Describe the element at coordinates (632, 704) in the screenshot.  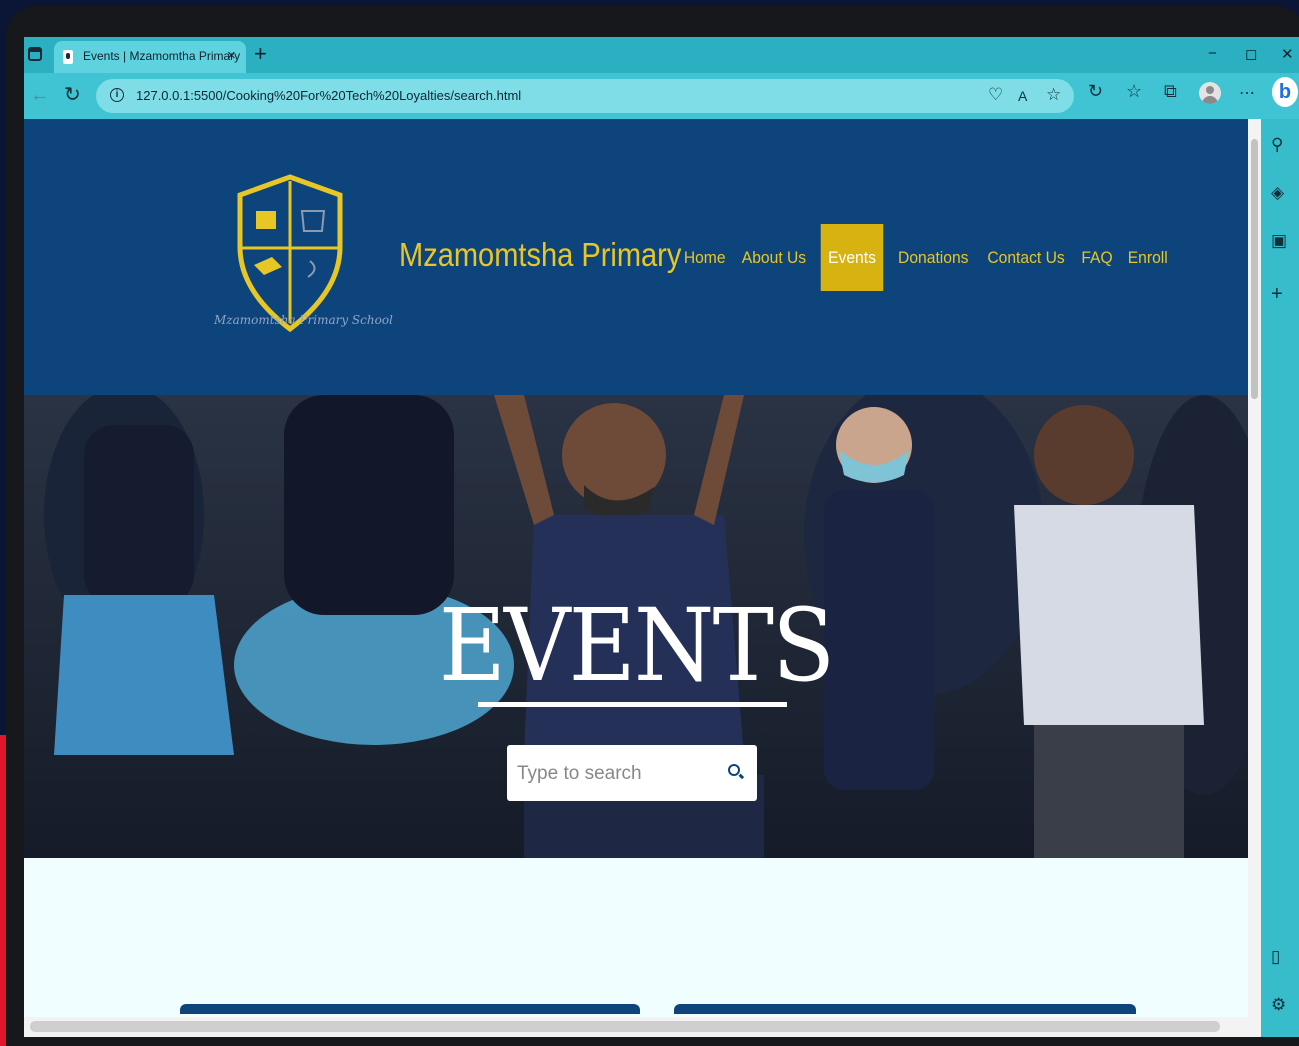
I see `title-underline` at that location.